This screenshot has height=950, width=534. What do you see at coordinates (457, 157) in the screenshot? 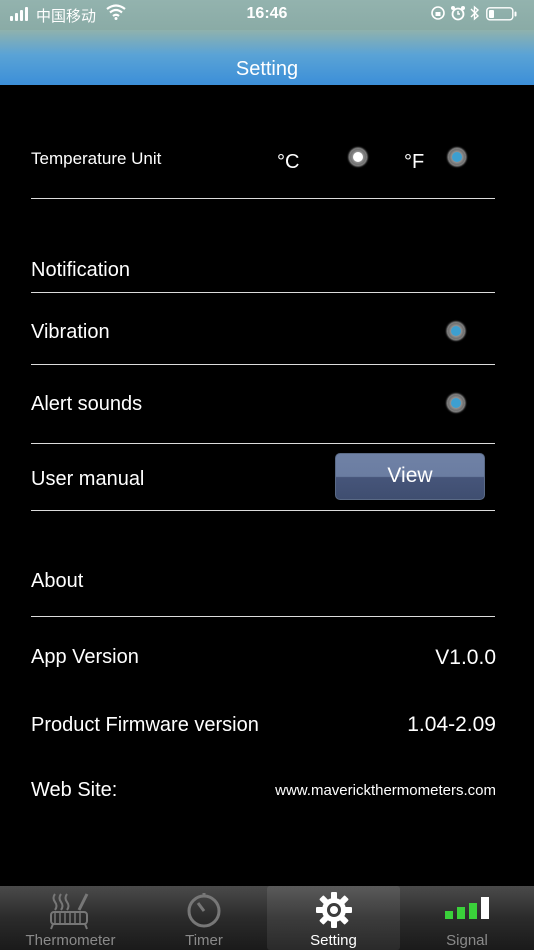
I see `fahrenheit-radio` at bounding box center [457, 157].